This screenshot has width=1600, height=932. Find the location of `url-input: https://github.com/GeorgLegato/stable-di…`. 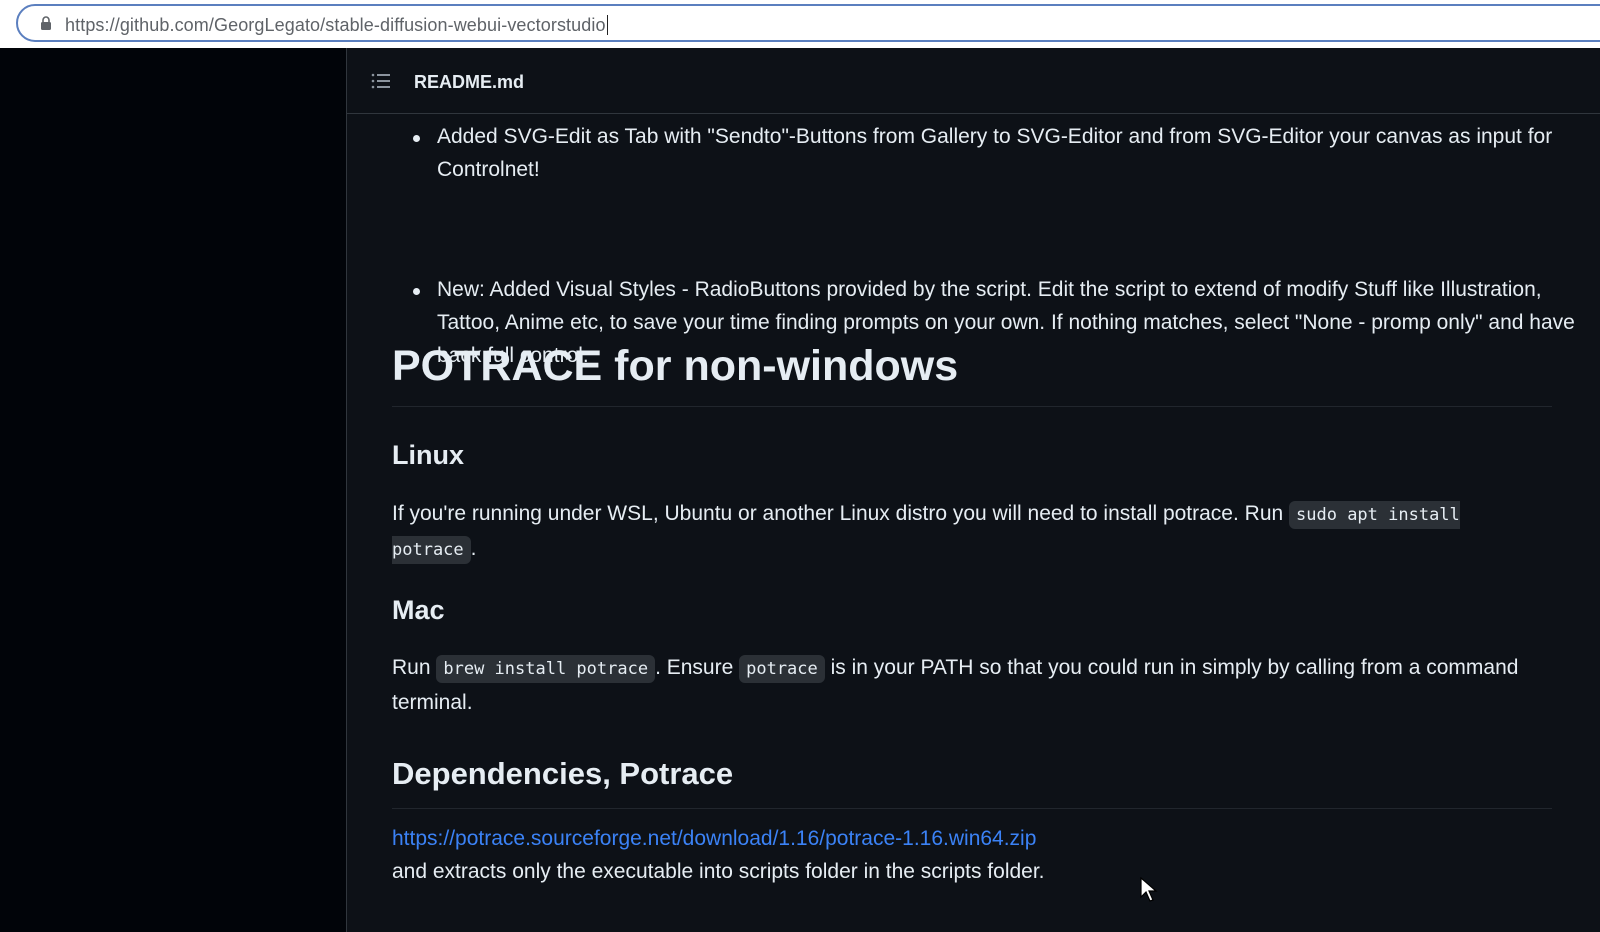

url-input: https://github.com/GeorgLegato/stable-di… is located at coordinates (336, 25).